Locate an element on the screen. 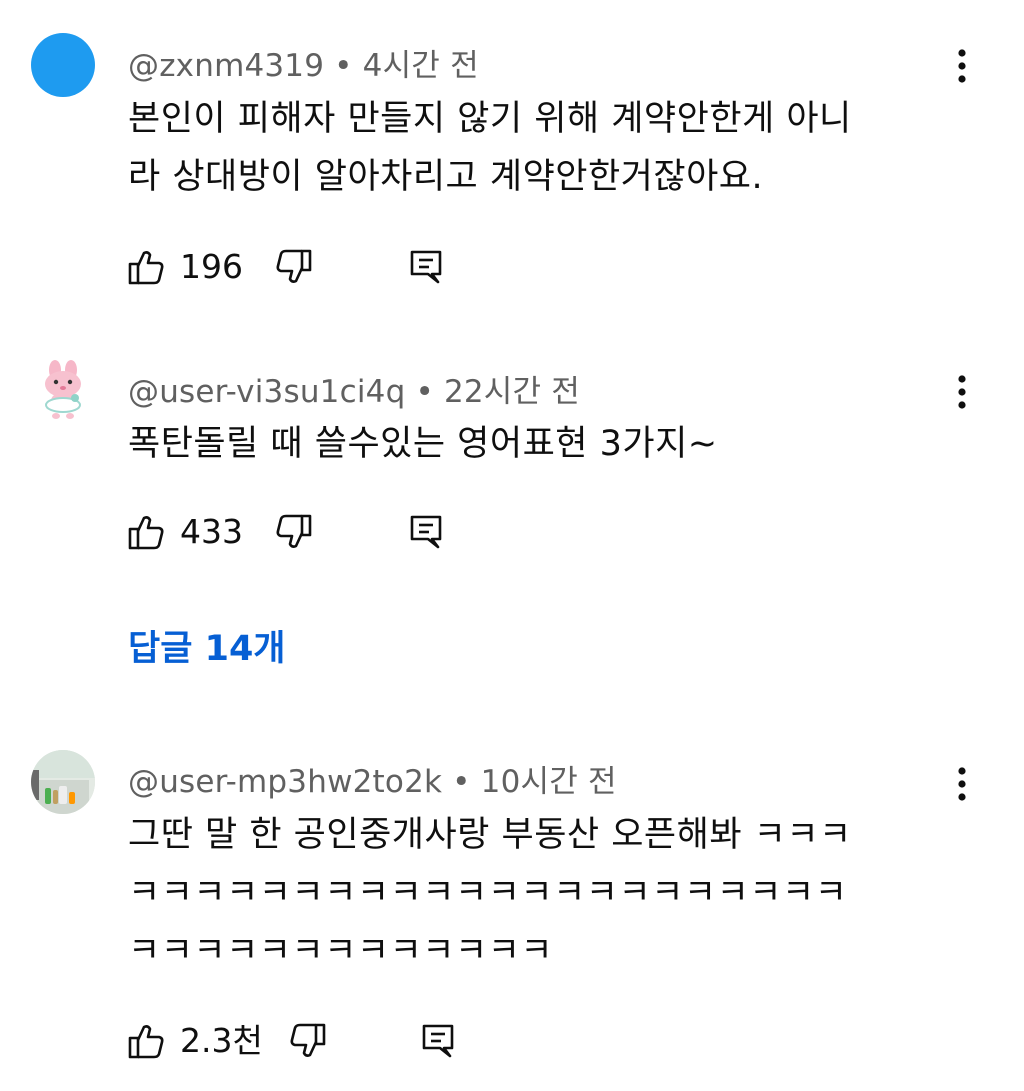 The width and height of the screenshot is (1024, 1091). comment-text: 폭탄돌릴 때 쓸수있는 영어표현 3가지~ is located at coordinates (538, 444).